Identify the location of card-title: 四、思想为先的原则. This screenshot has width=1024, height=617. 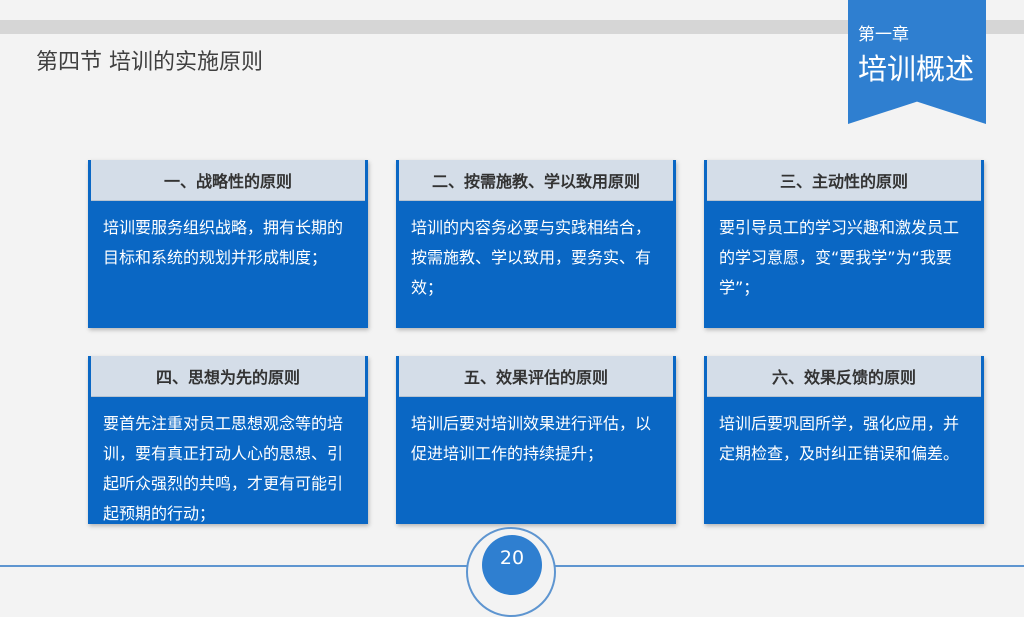
(228, 376).